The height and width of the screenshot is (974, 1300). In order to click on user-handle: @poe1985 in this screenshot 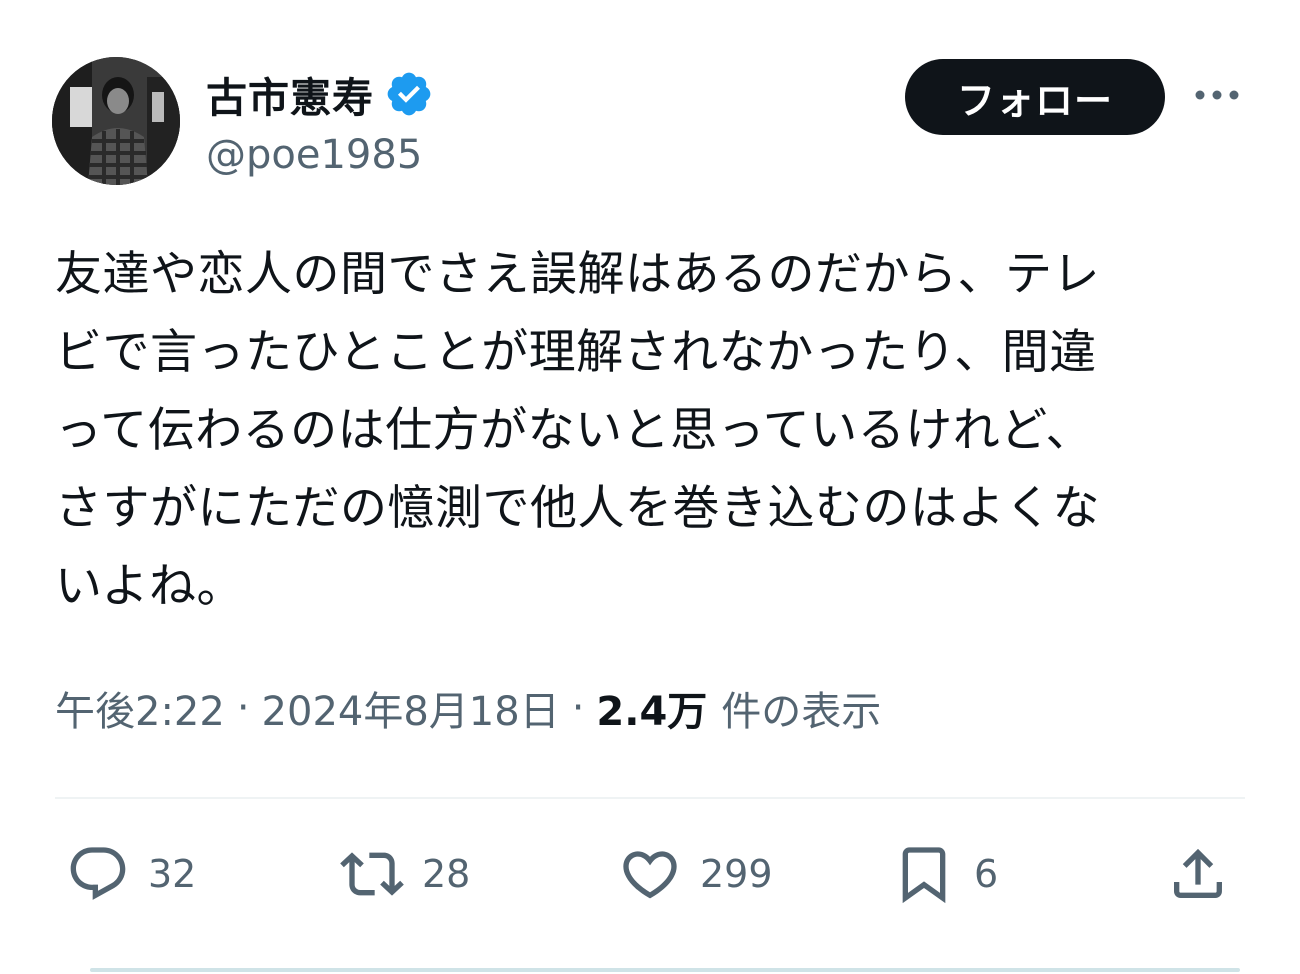, I will do `click(314, 155)`.